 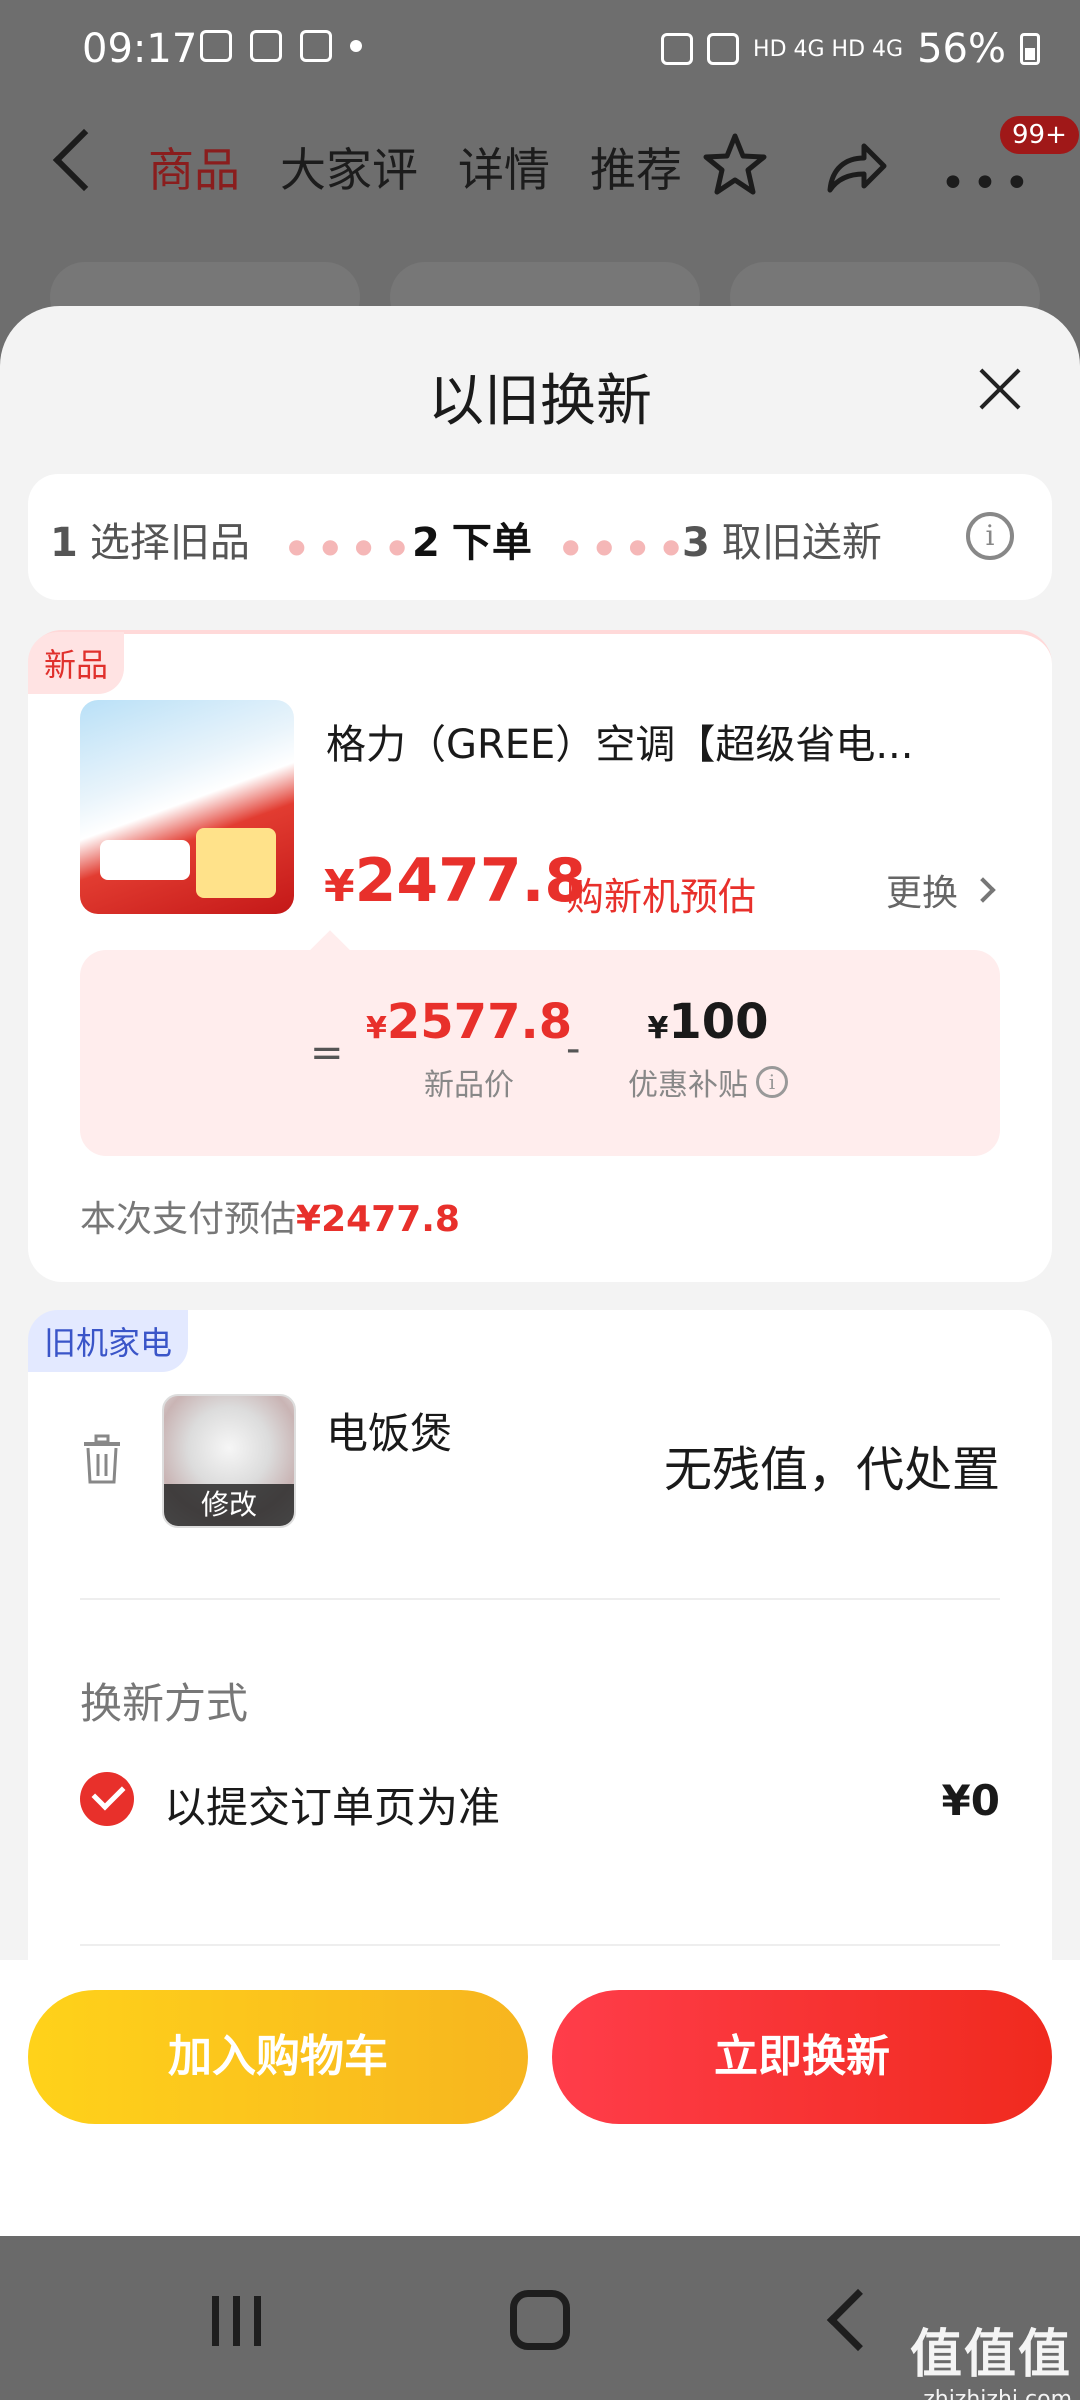 I want to click on more-notifications-dot-icon, so click(x=356, y=46).